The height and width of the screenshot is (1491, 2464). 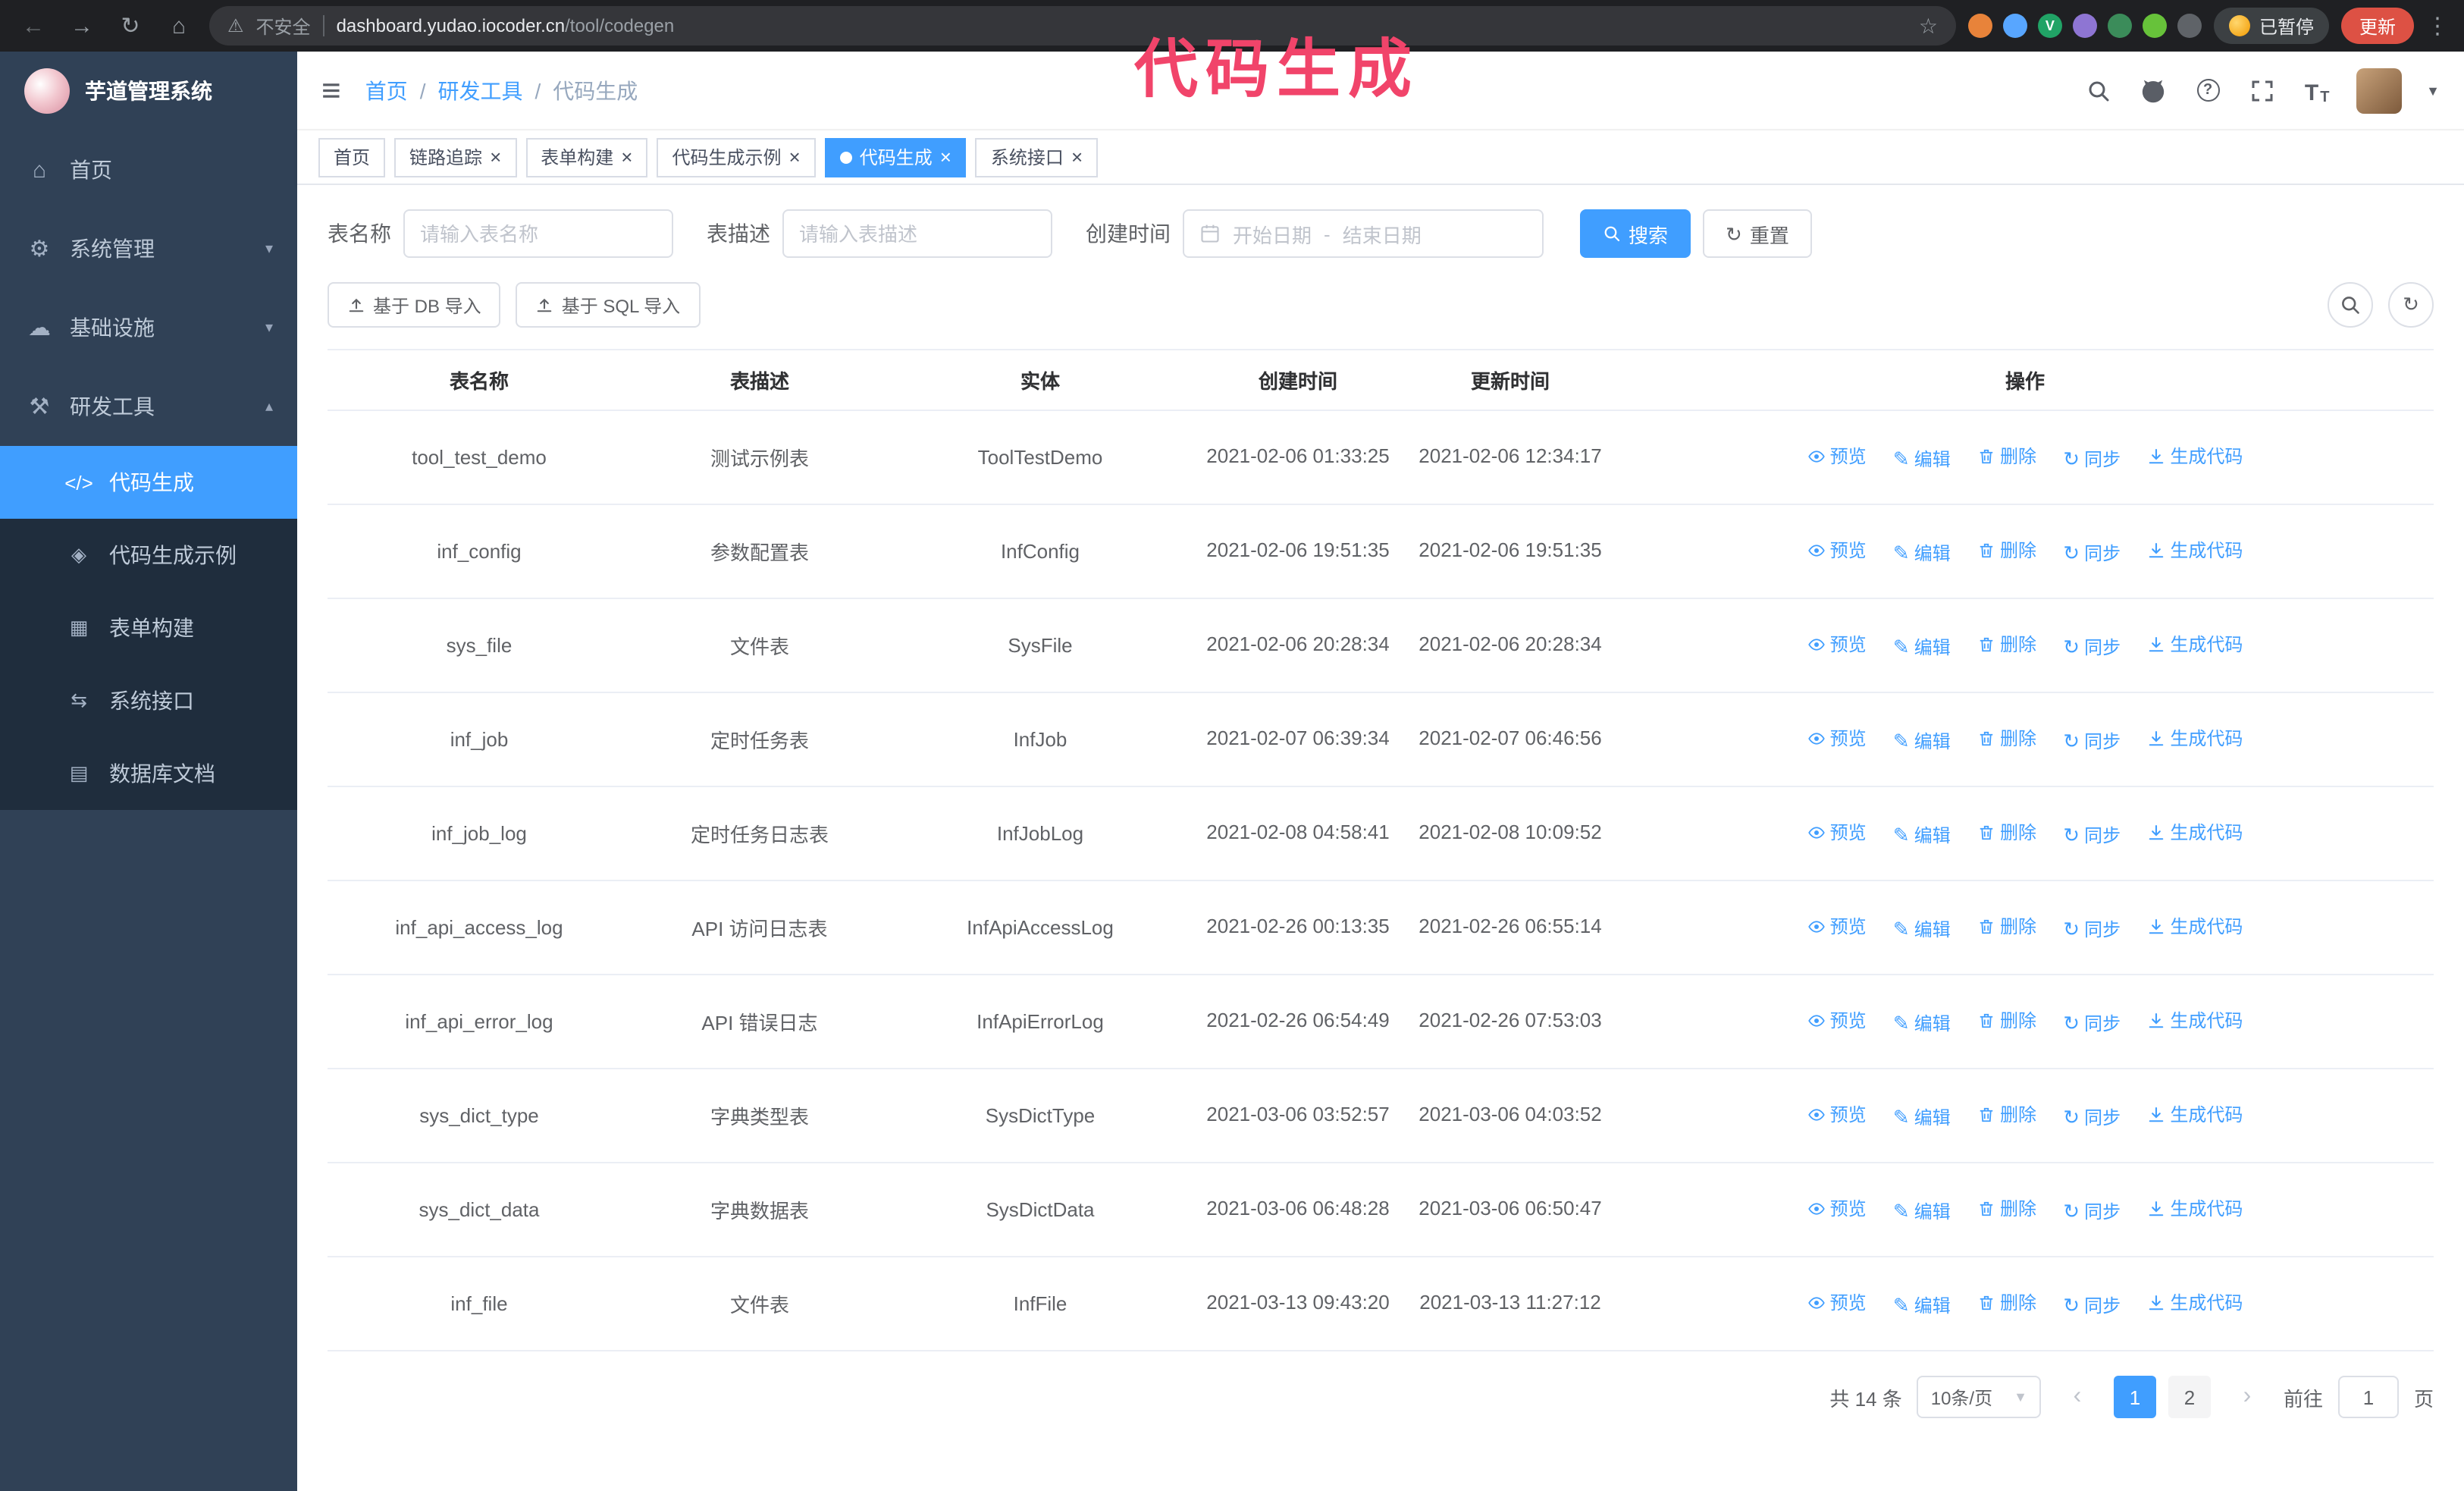 What do you see at coordinates (1758, 233) in the screenshot?
I see `reset-button: ↻ 重置` at bounding box center [1758, 233].